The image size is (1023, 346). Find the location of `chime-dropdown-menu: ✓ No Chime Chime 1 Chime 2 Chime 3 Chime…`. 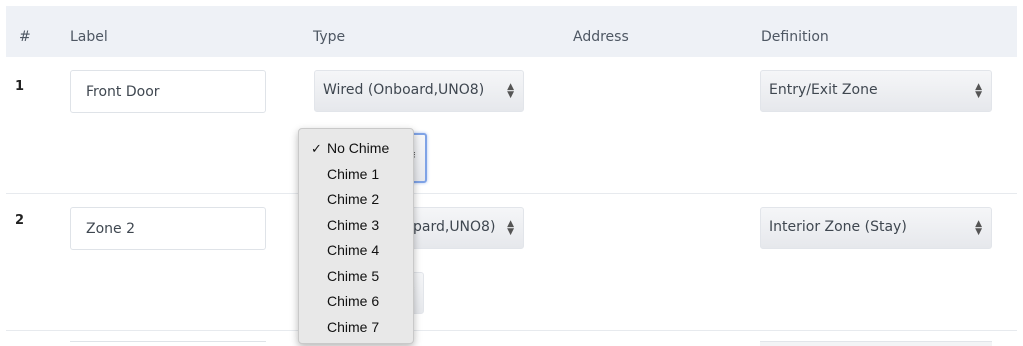

chime-dropdown-menu: ✓ No Chime Chime 1 Chime 2 Chime 3 Chime… is located at coordinates (356, 236).